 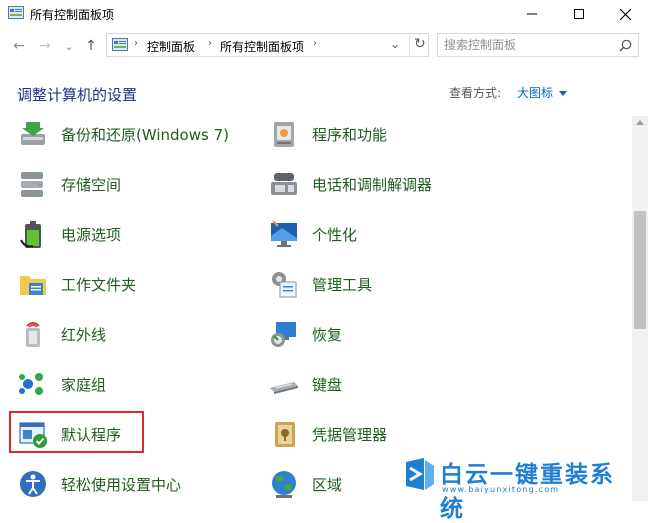 I want to click on item-label: 电话和调制解调器, so click(x=372, y=184).